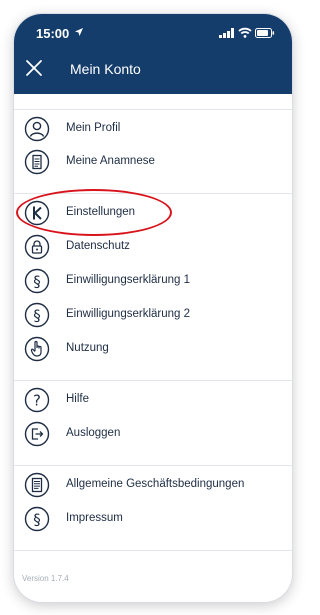 The height and width of the screenshot is (615, 320). I want to click on document-icon, so click(37, 162).